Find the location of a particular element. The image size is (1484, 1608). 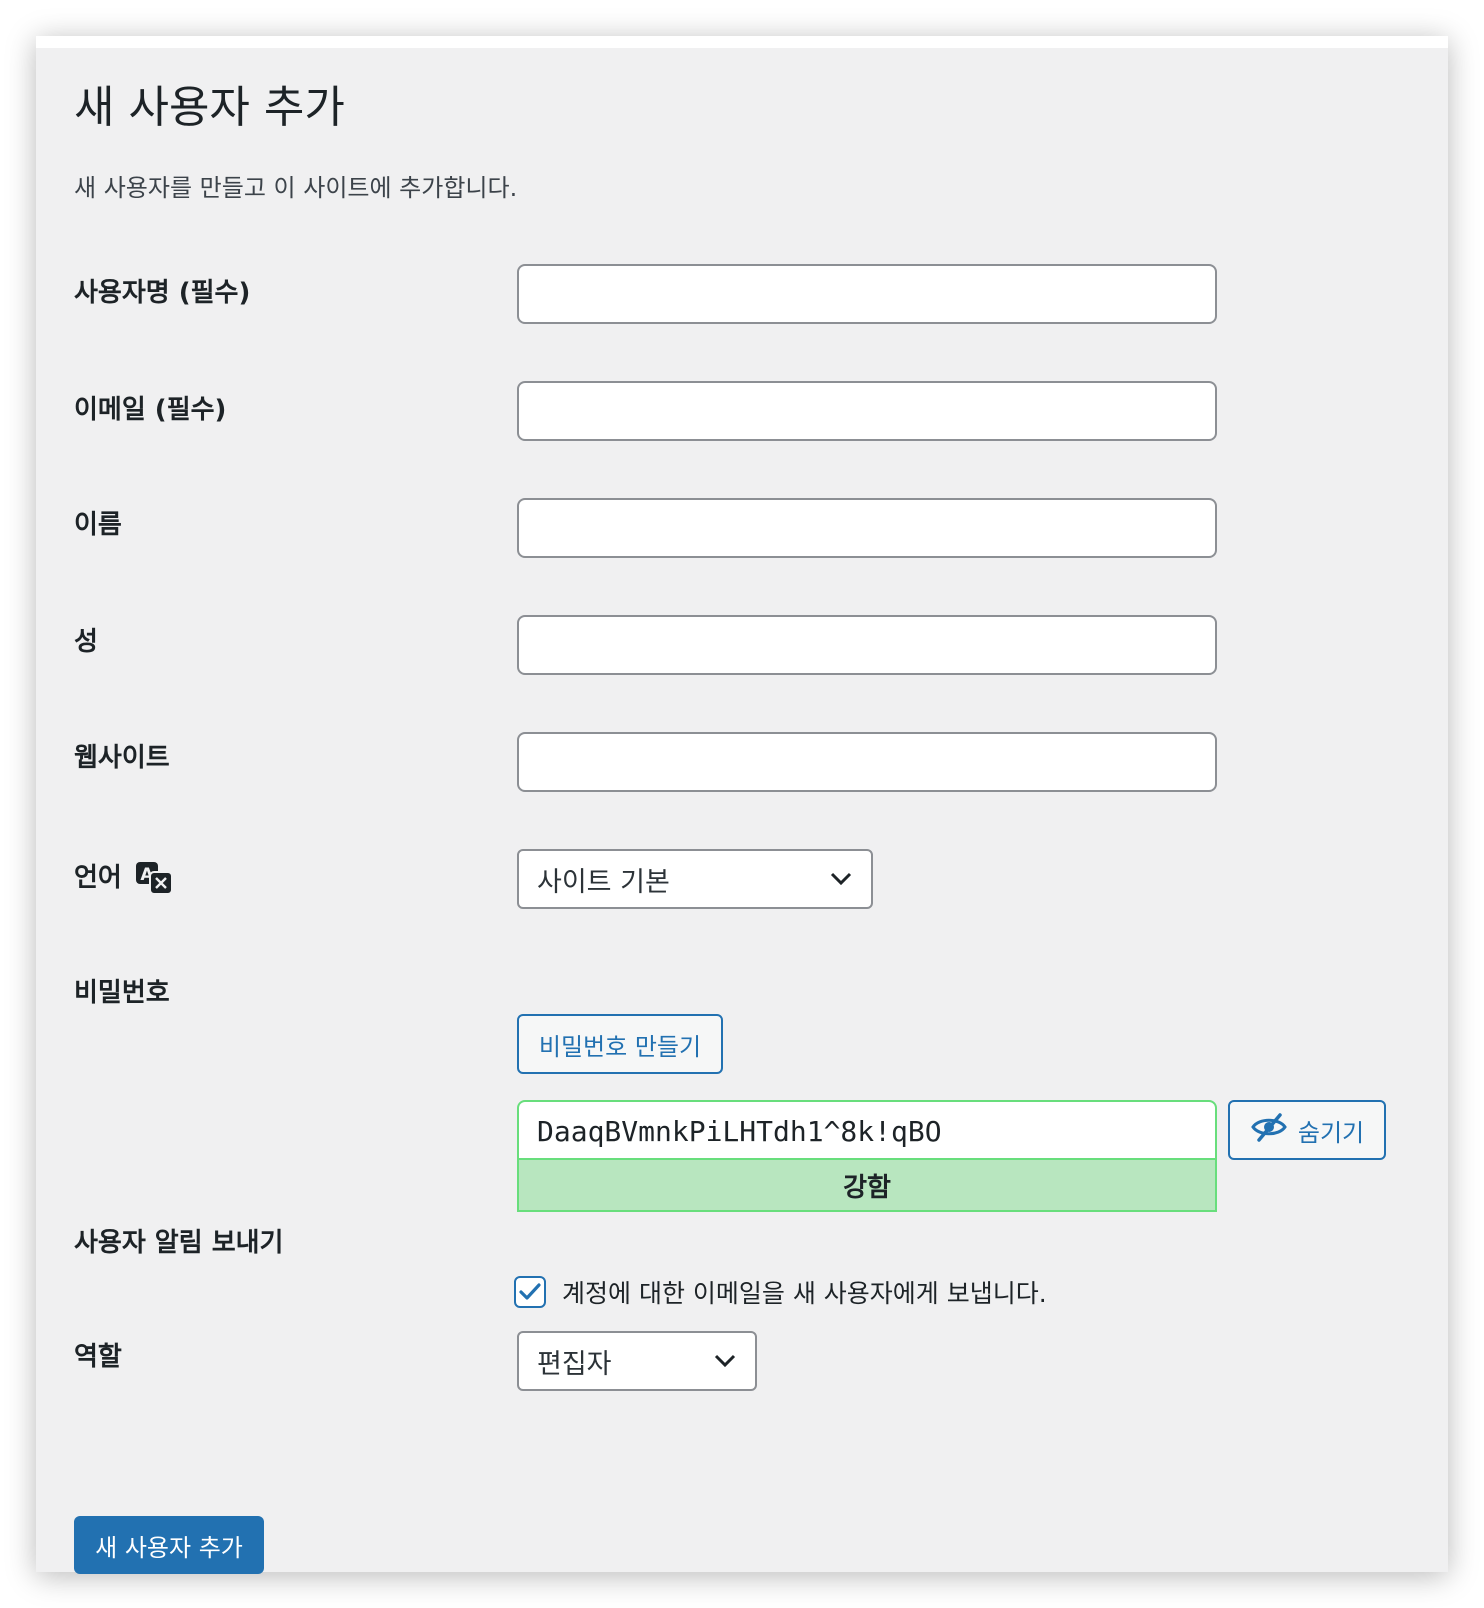

email-input is located at coordinates (867, 411).